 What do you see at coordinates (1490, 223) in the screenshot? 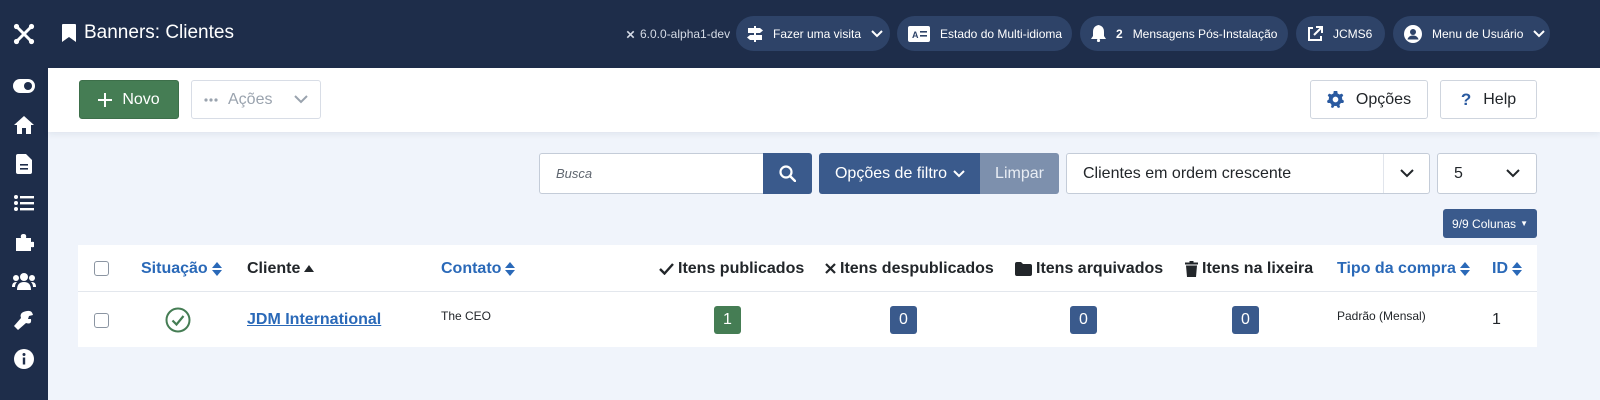
I see `columns-toggle-button: 9/9 Colunas ▼` at bounding box center [1490, 223].